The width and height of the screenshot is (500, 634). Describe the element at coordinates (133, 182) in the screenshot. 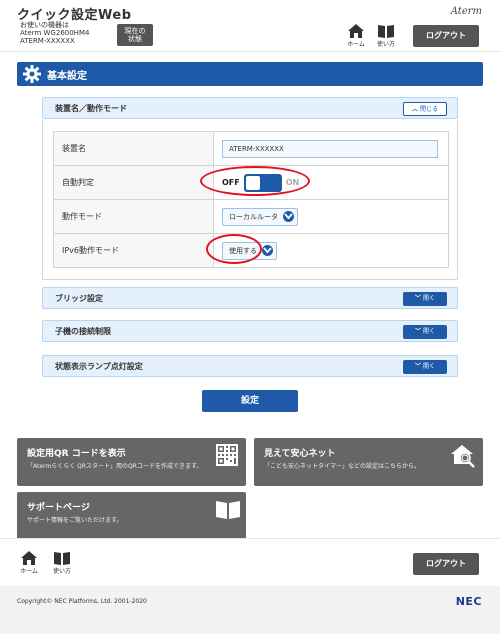

I see `auto-detect-label: 自動判定` at that location.